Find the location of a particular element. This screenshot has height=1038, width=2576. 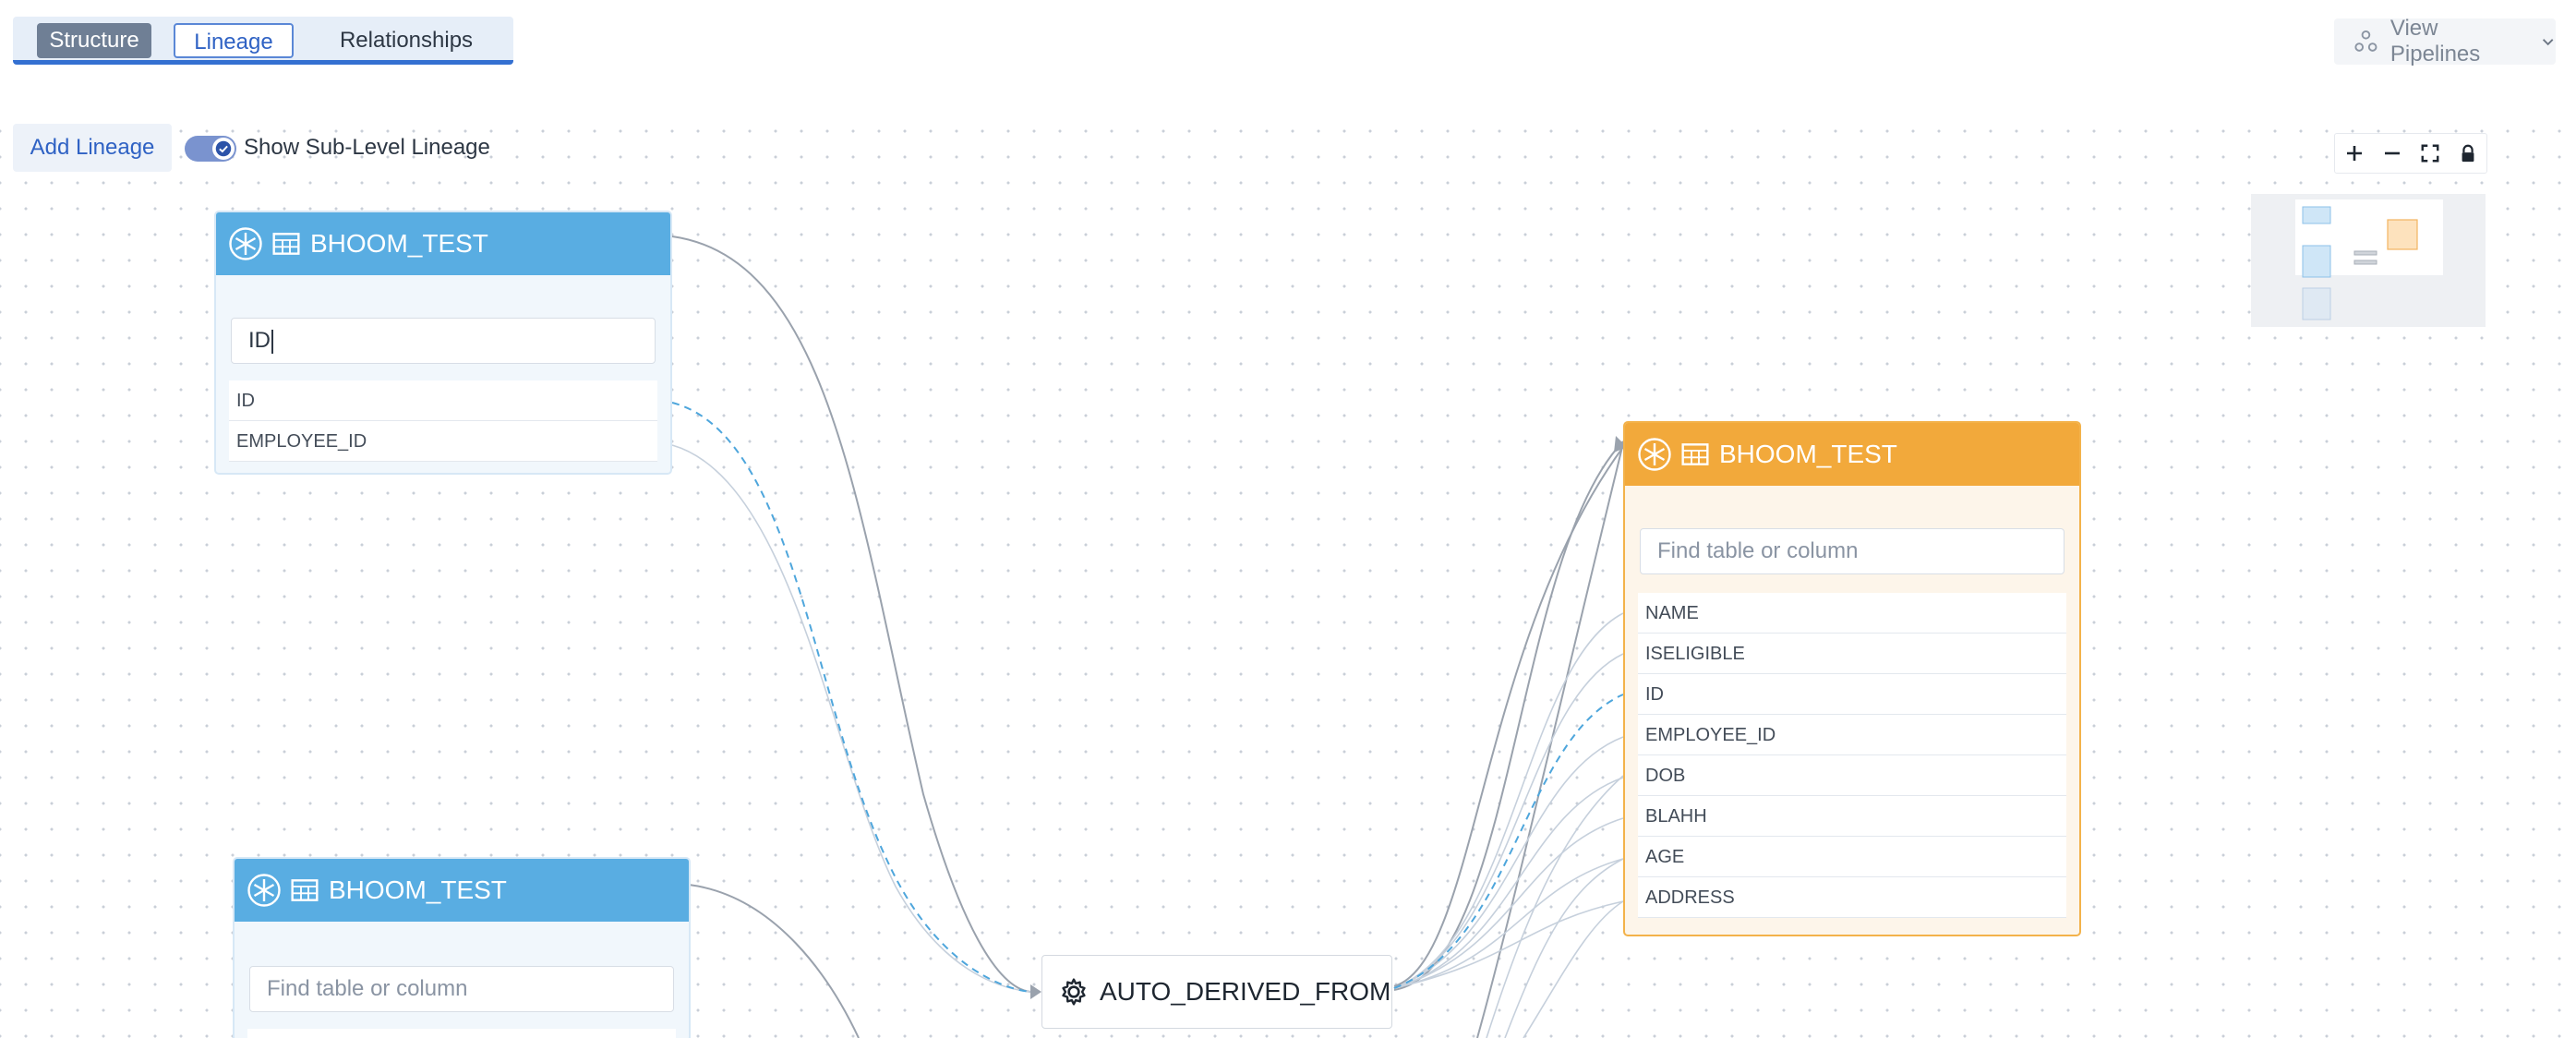

source-node-top-title: BHOOM_TEST is located at coordinates (399, 243).